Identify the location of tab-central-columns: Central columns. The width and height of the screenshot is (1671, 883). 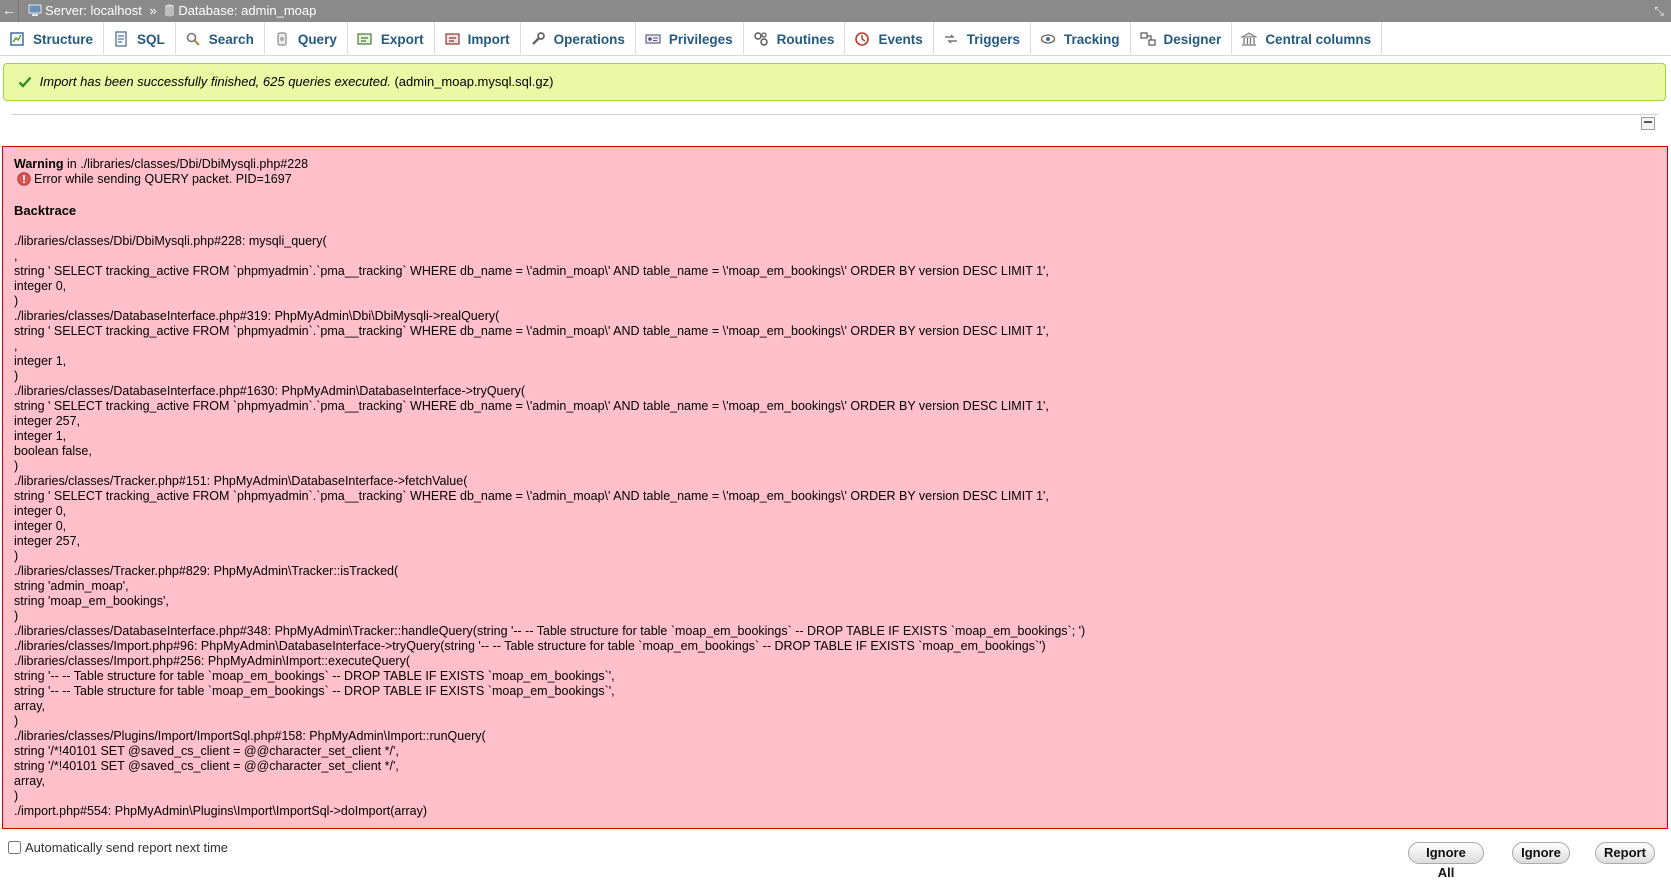
(1307, 38).